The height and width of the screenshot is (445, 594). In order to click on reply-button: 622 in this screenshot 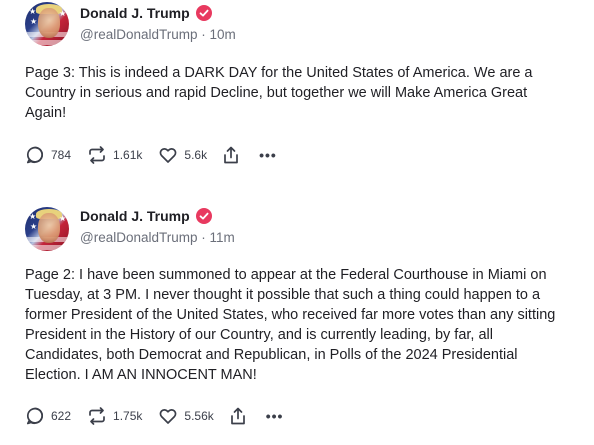, I will do `click(48, 416)`.